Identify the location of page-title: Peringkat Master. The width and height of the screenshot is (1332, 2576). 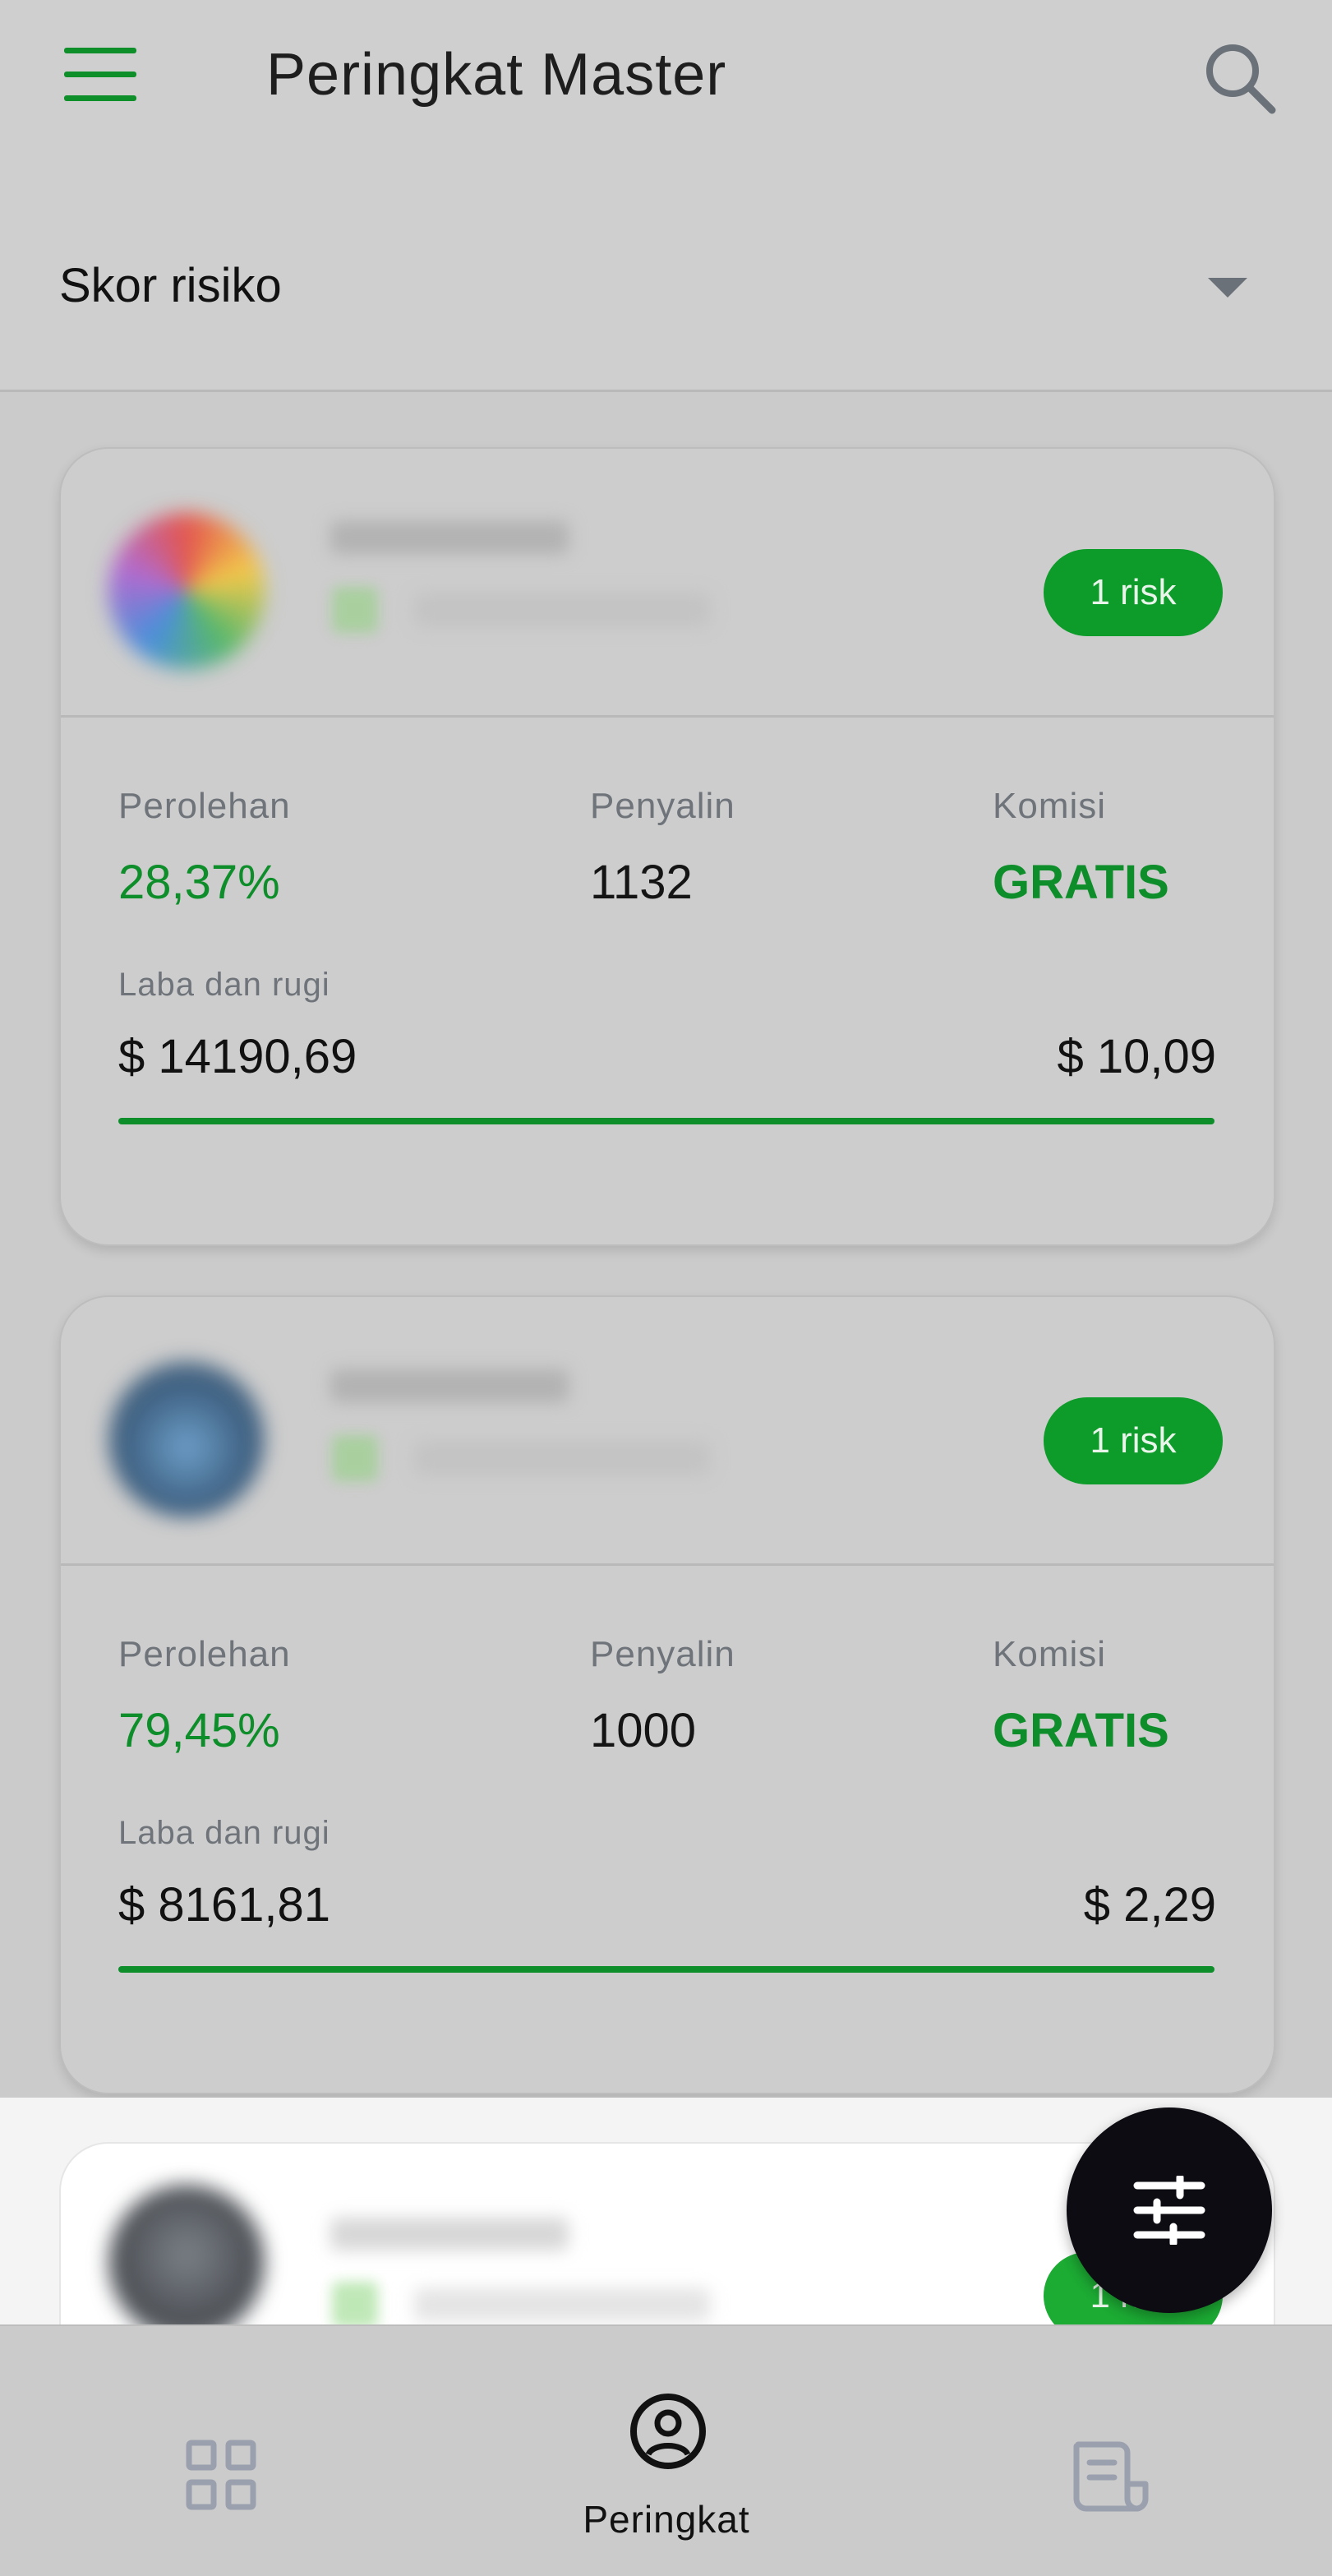
(497, 75).